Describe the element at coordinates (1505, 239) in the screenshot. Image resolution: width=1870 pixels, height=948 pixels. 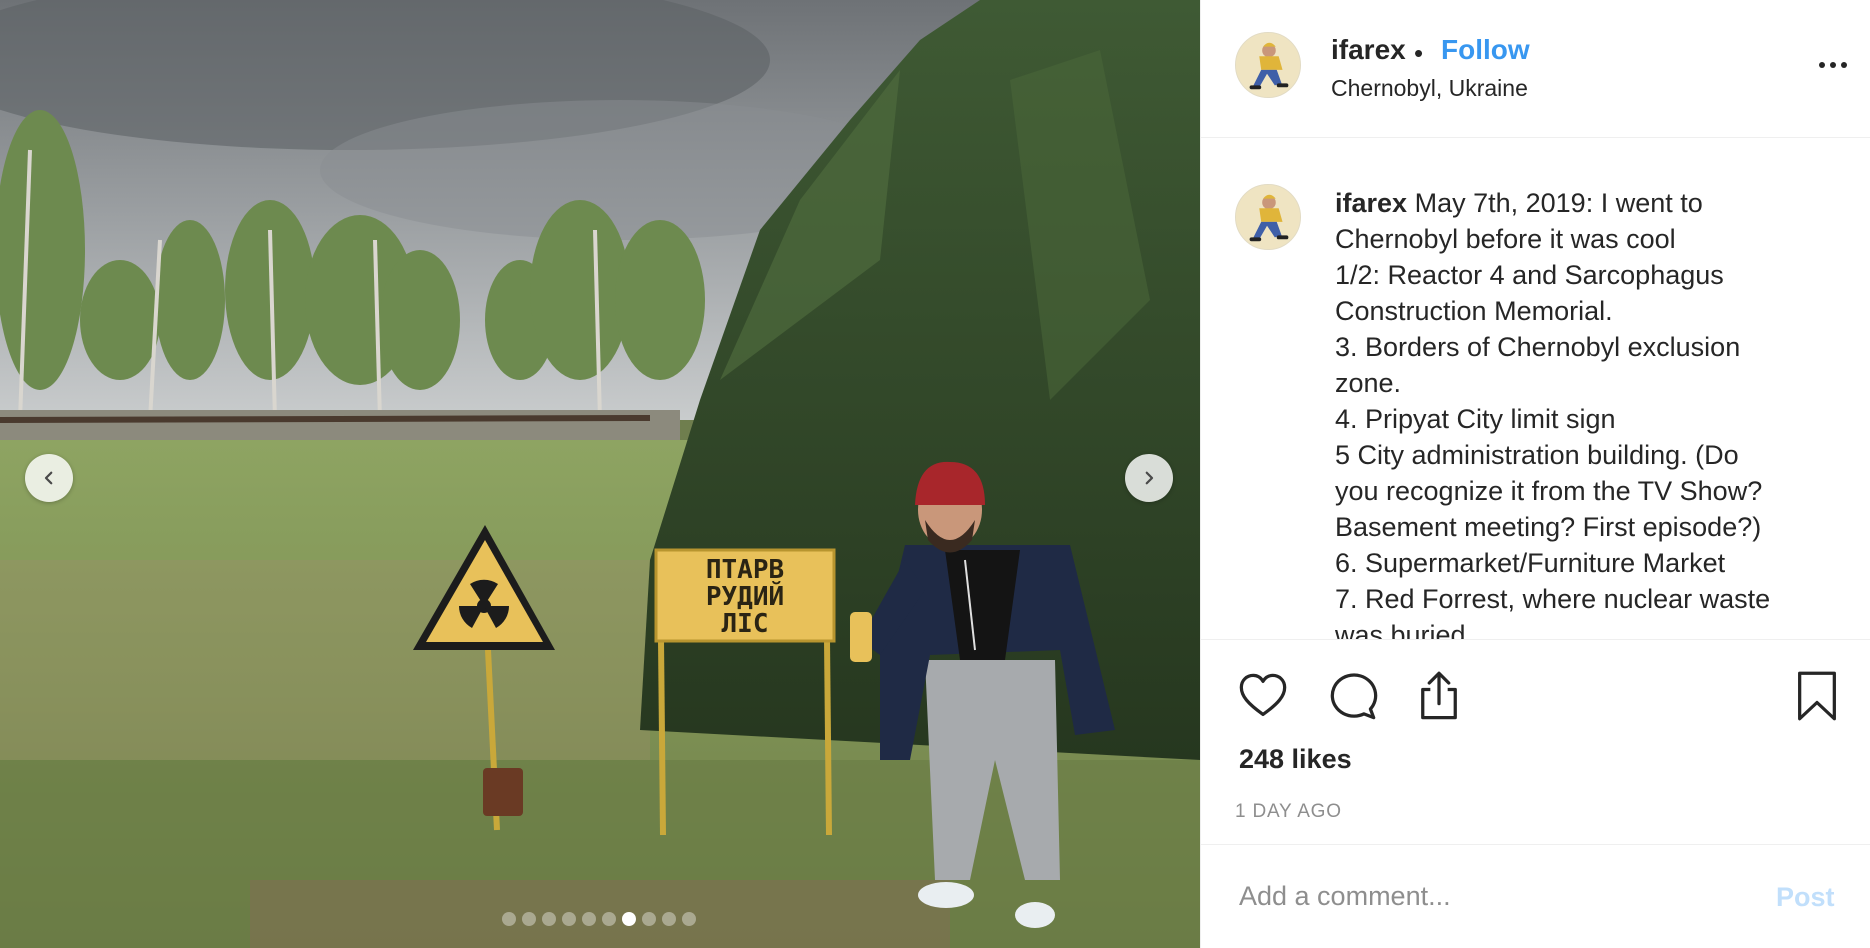
I see `caption-line: Chernobyl before it was cool` at that location.